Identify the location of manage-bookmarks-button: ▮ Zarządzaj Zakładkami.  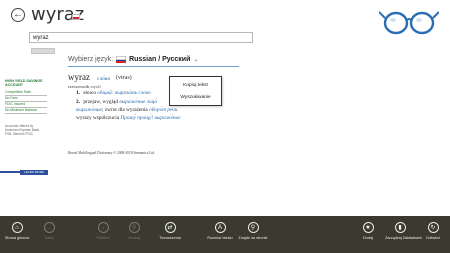
(404, 231).